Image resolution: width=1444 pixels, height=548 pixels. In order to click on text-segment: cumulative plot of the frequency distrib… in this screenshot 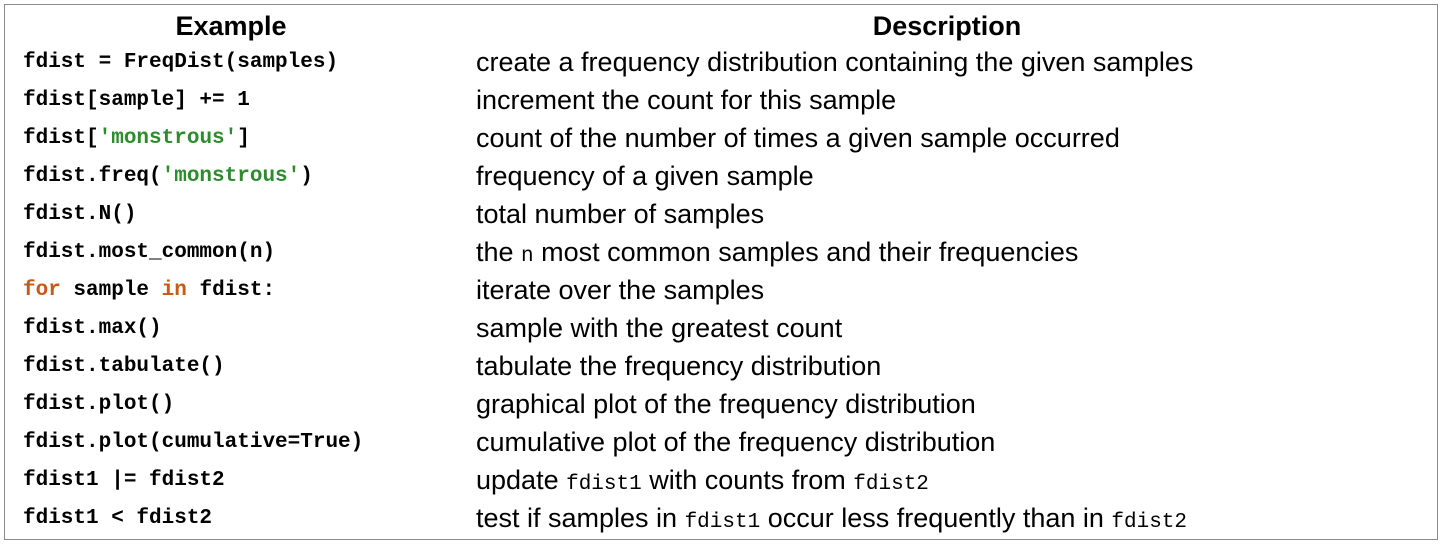, I will do `click(736, 441)`.